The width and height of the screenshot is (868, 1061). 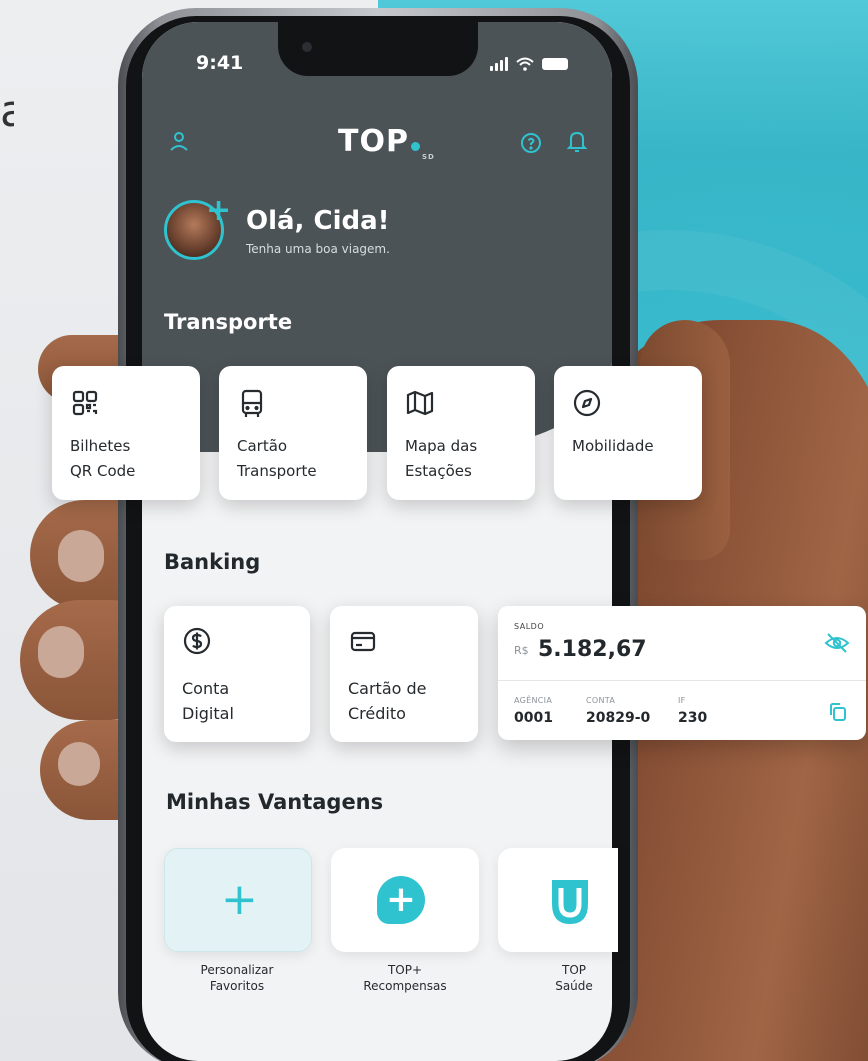 I want to click on divider, so click(x=682, y=680).